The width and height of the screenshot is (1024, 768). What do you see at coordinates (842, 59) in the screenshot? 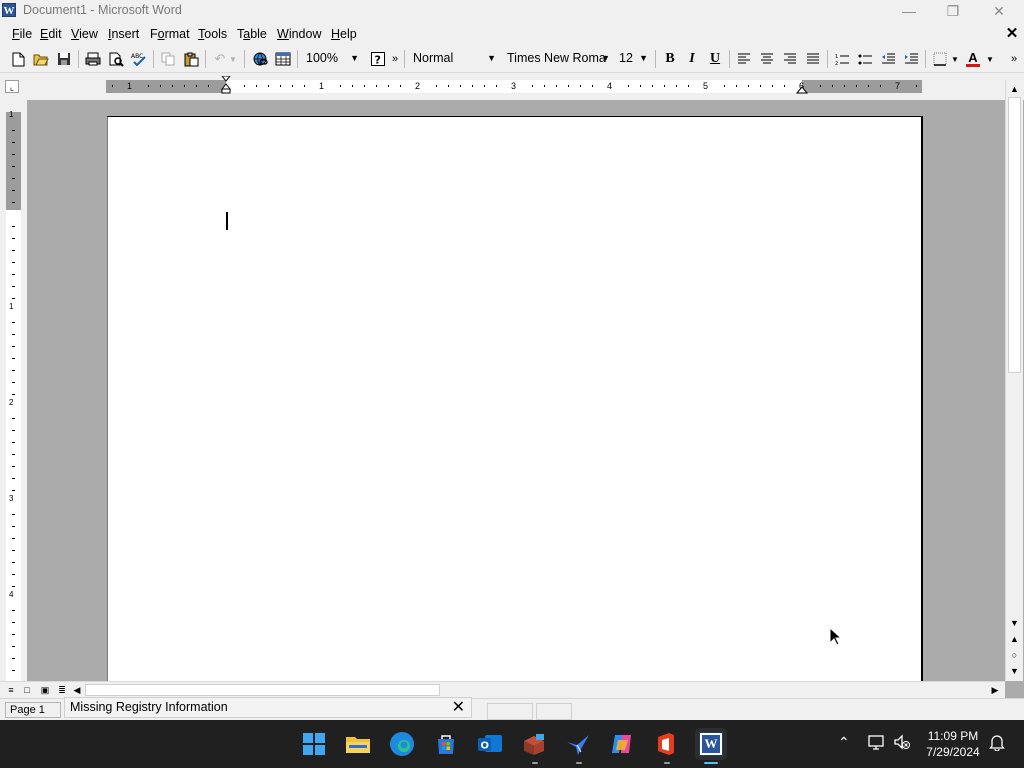
I see `numbering-icon: 12` at bounding box center [842, 59].